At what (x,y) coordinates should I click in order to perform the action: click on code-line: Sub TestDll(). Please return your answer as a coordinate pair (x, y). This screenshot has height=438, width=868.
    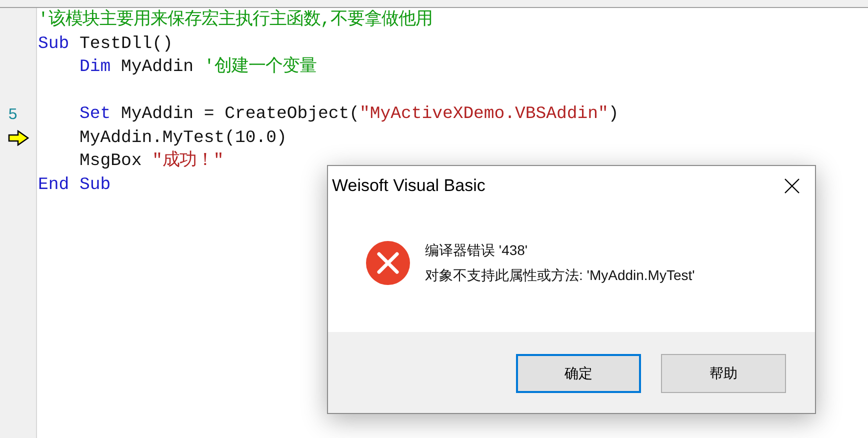
    Looking at the image, I should click on (105, 44).